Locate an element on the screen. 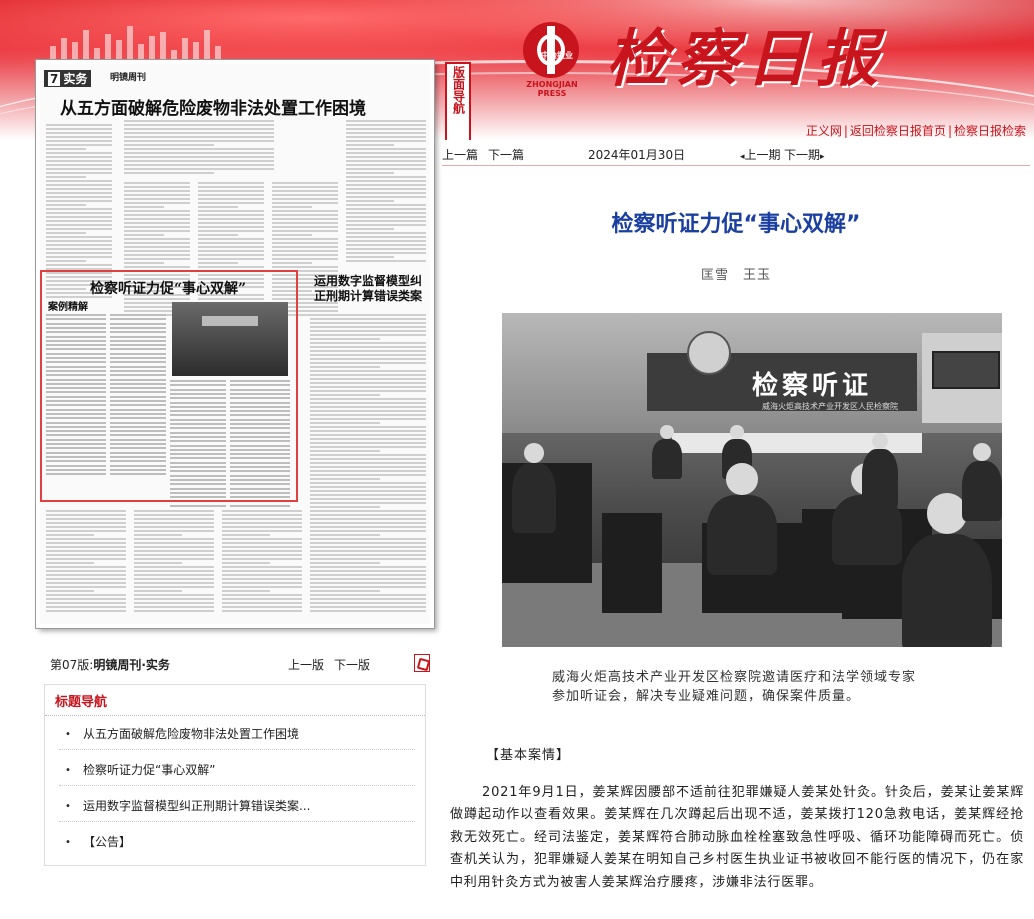 The height and width of the screenshot is (919, 1034). thumb-column-name: 明镜周刊 is located at coordinates (128, 78).